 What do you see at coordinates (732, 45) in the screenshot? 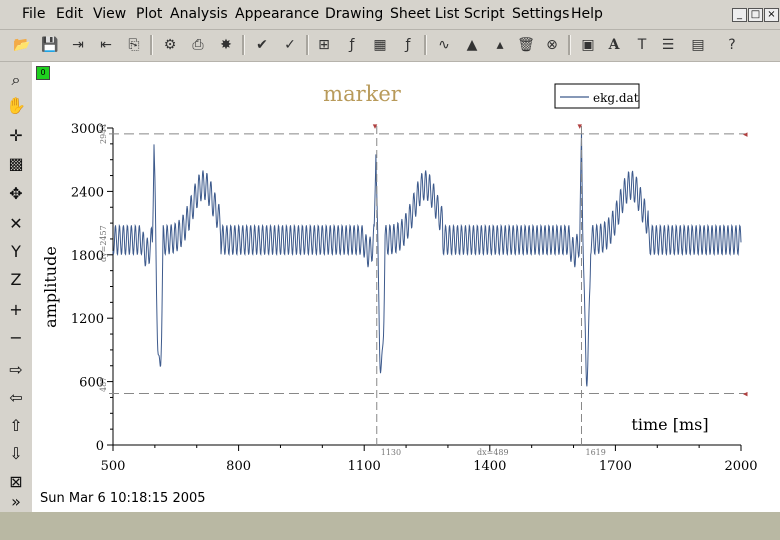
I see `help-icon: ?` at bounding box center [732, 45].